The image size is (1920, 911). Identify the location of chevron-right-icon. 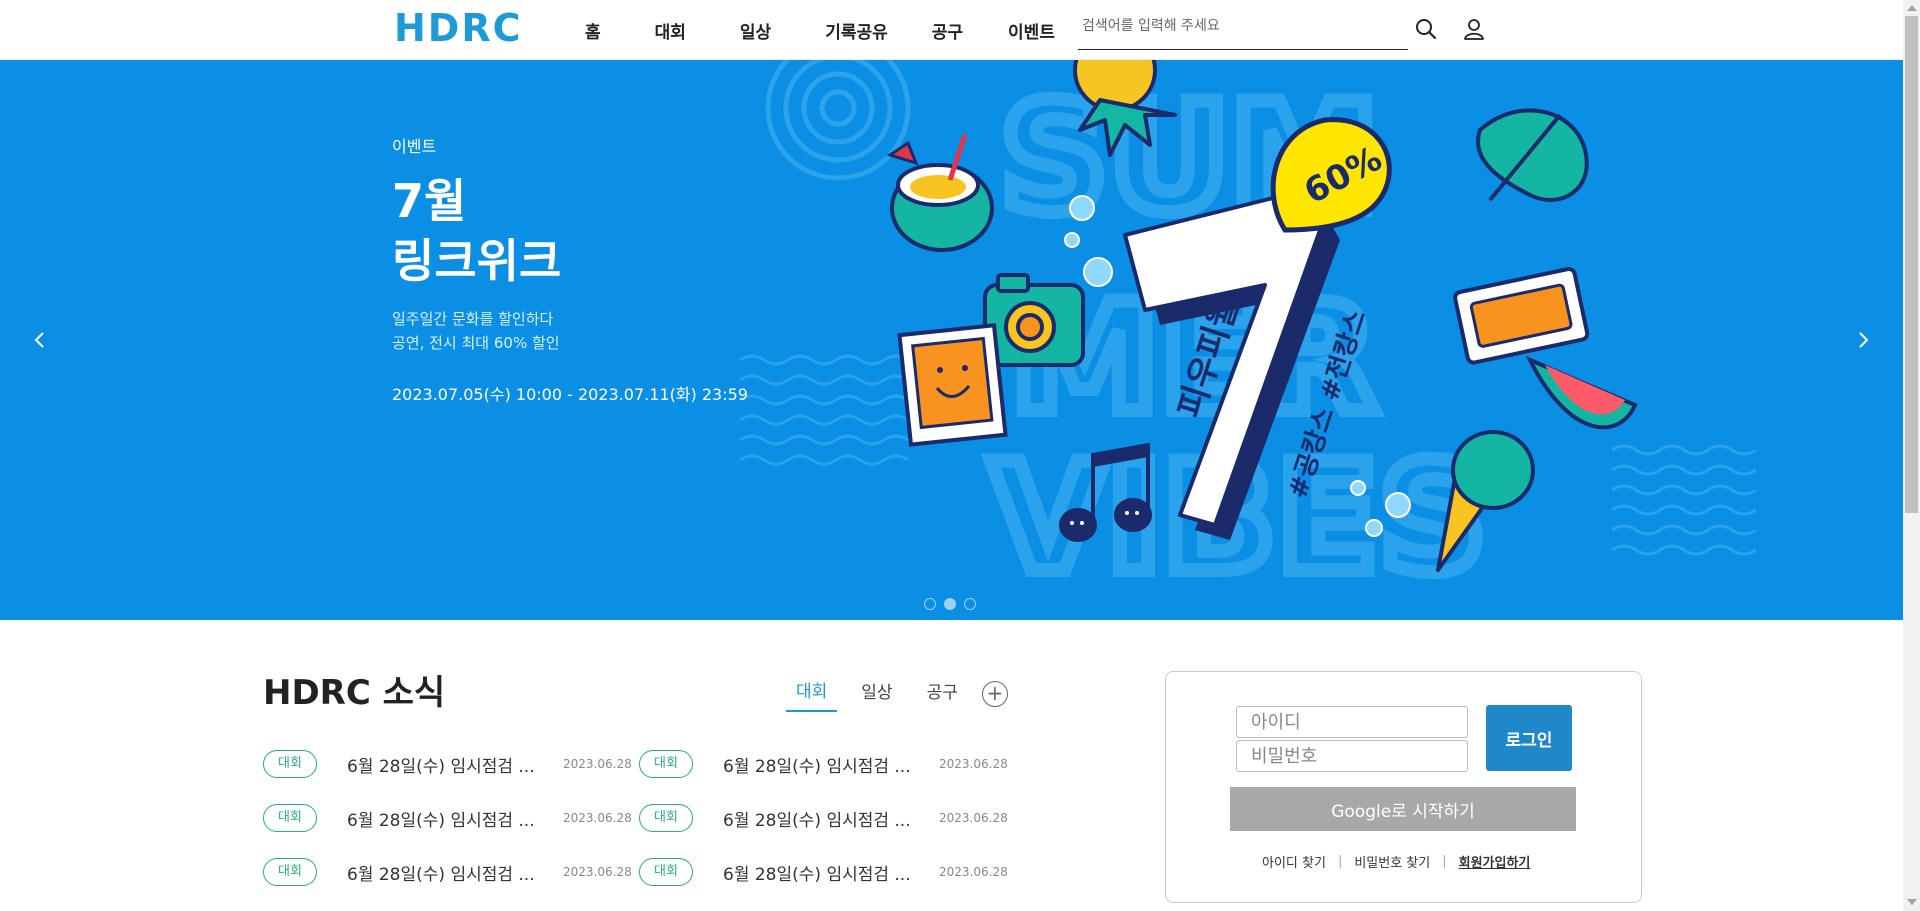
(1863, 340).